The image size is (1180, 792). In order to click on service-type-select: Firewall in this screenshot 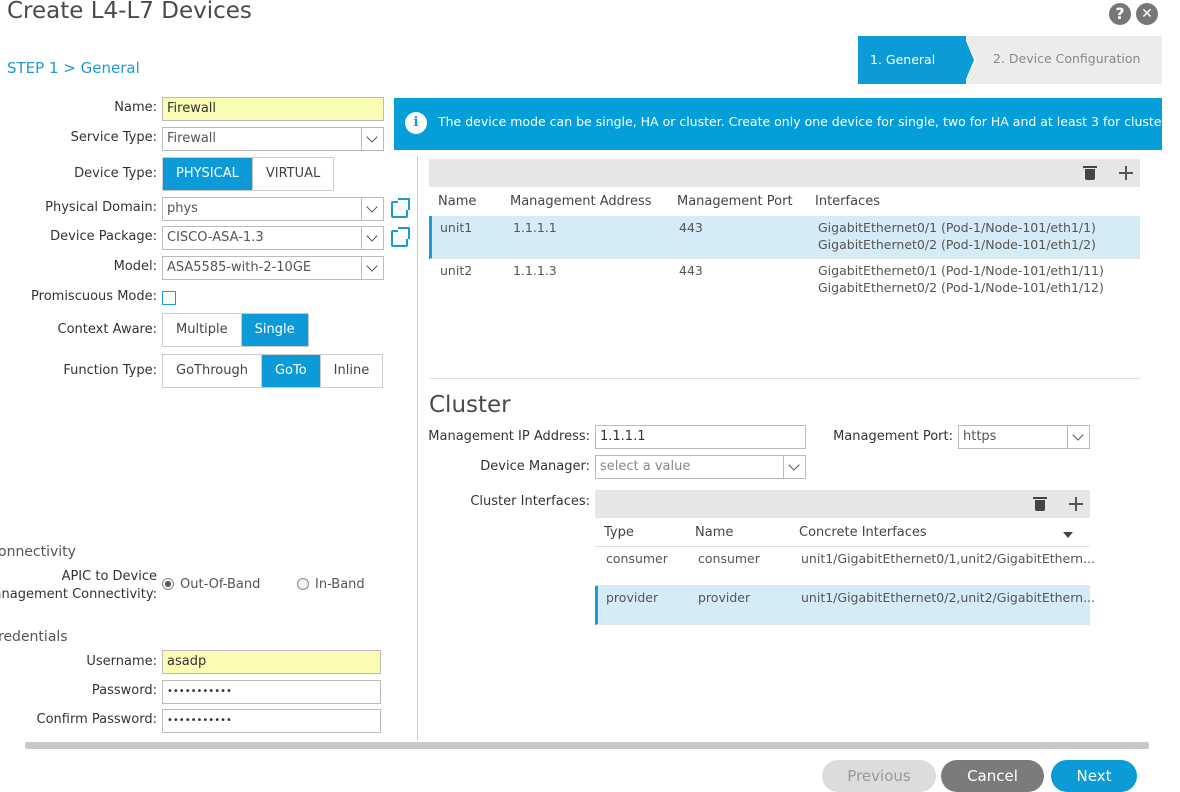, I will do `click(273, 139)`.